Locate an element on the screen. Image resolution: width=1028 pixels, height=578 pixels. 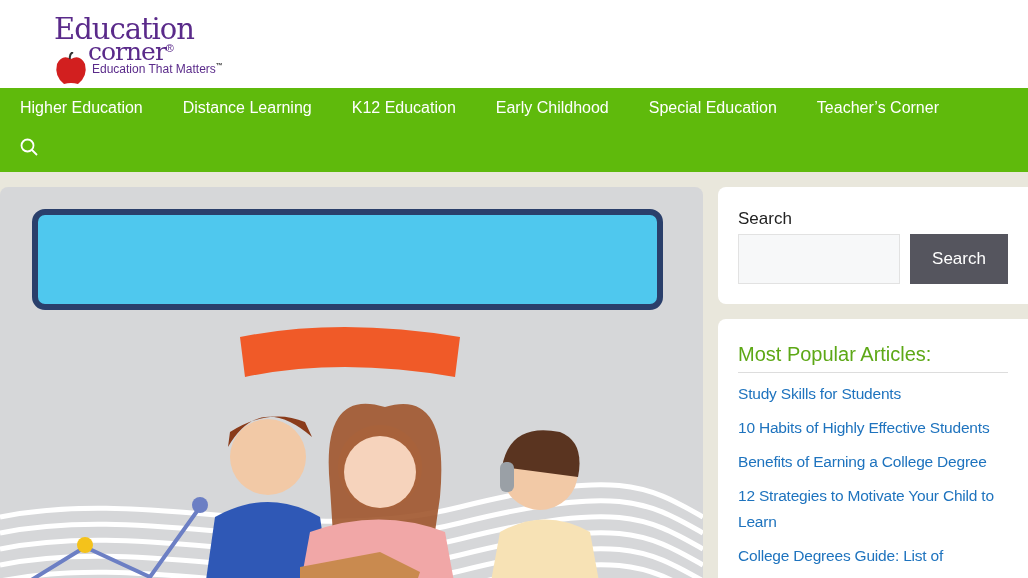
article-link: Study Skills for Students is located at coordinates (873, 394).